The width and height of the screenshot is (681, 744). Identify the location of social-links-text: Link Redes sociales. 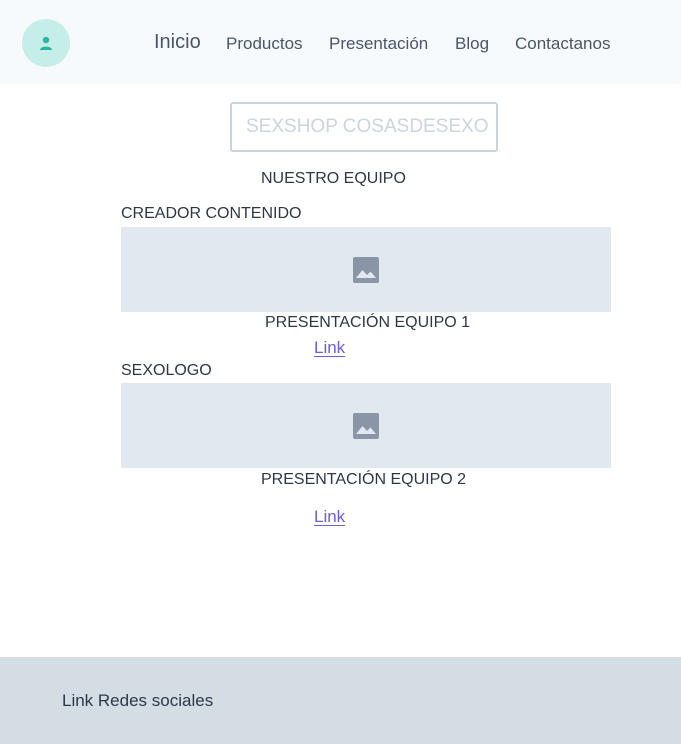
(137, 701).